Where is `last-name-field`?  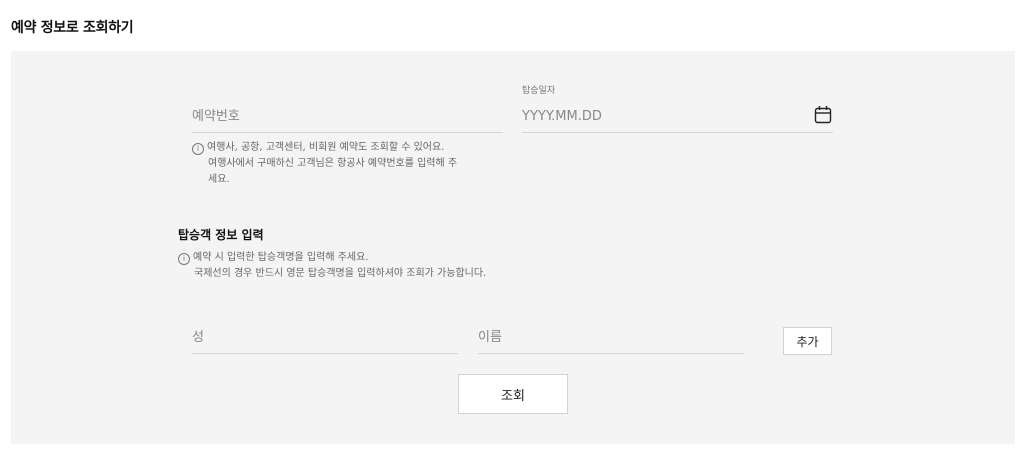 last-name-field is located at coordinates (325, 331).